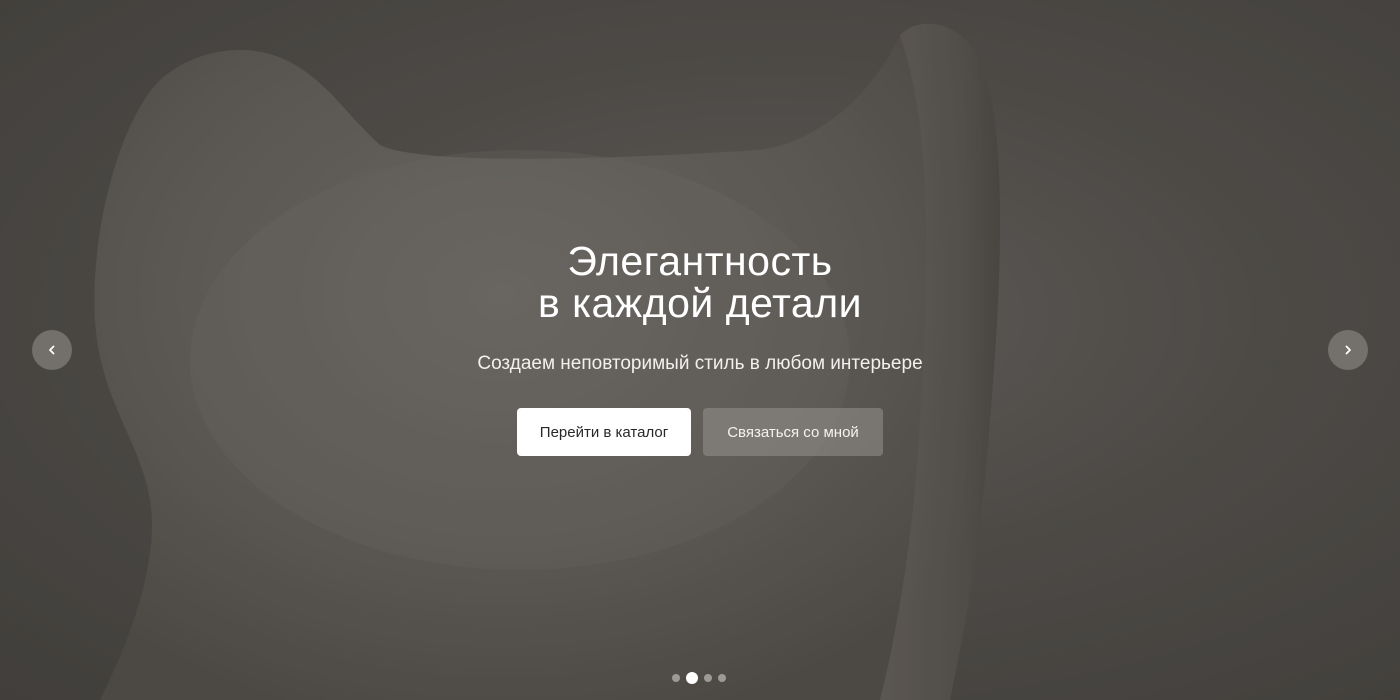  I want to click on hero-title-line1: Элегантность, so click(700, 261).